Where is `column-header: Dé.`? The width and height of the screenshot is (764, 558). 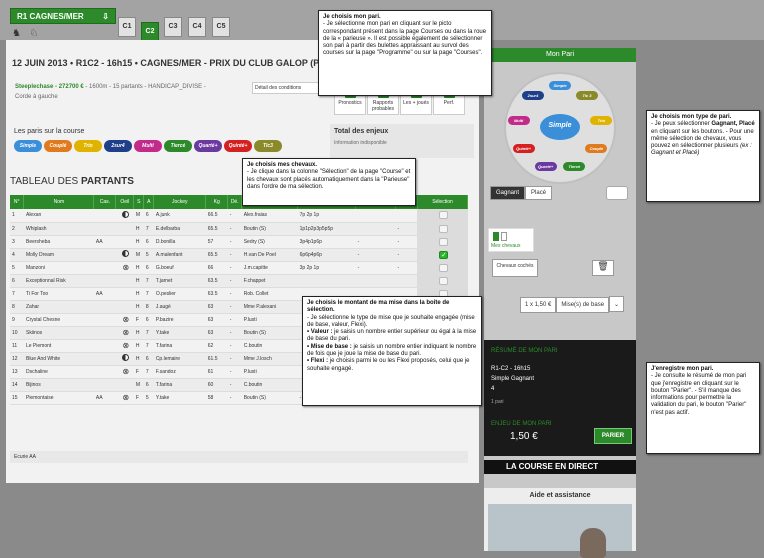 column-header: Dé. is located at coordinates (235, 202).